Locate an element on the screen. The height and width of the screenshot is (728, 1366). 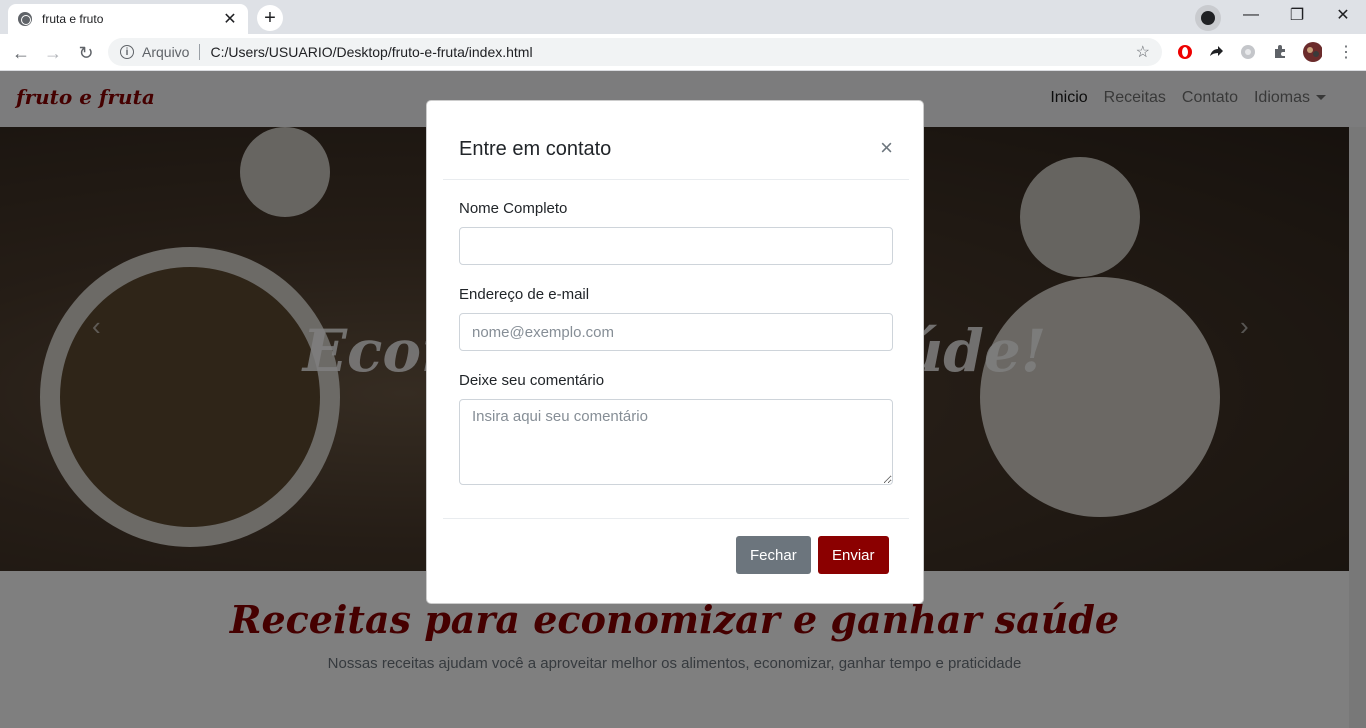
omnibox-label: Arquivo is located at coordinates (166, 52).